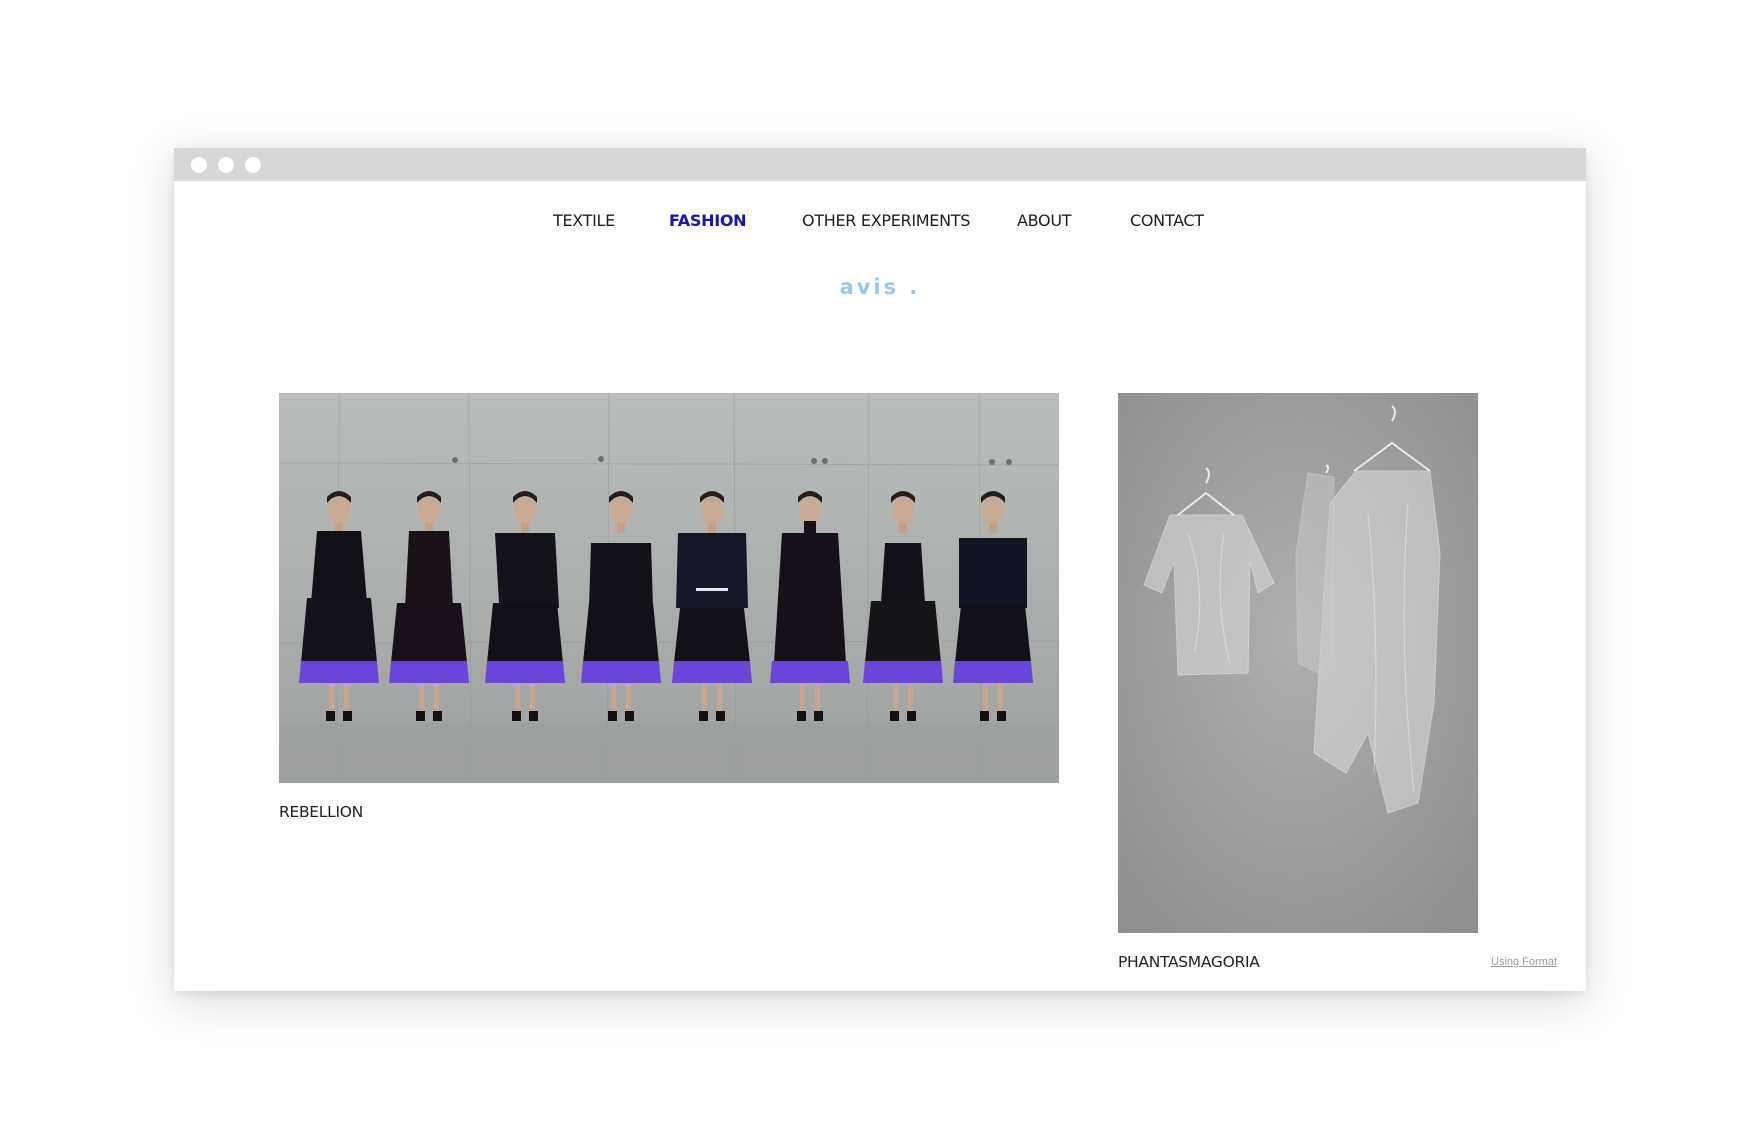 The image size is (1755, 1148). What do you see at coordinates (584, 220) in the screenshot?
I see `nav-item-textile: TEXTILE` at bounding box center [584, 220].